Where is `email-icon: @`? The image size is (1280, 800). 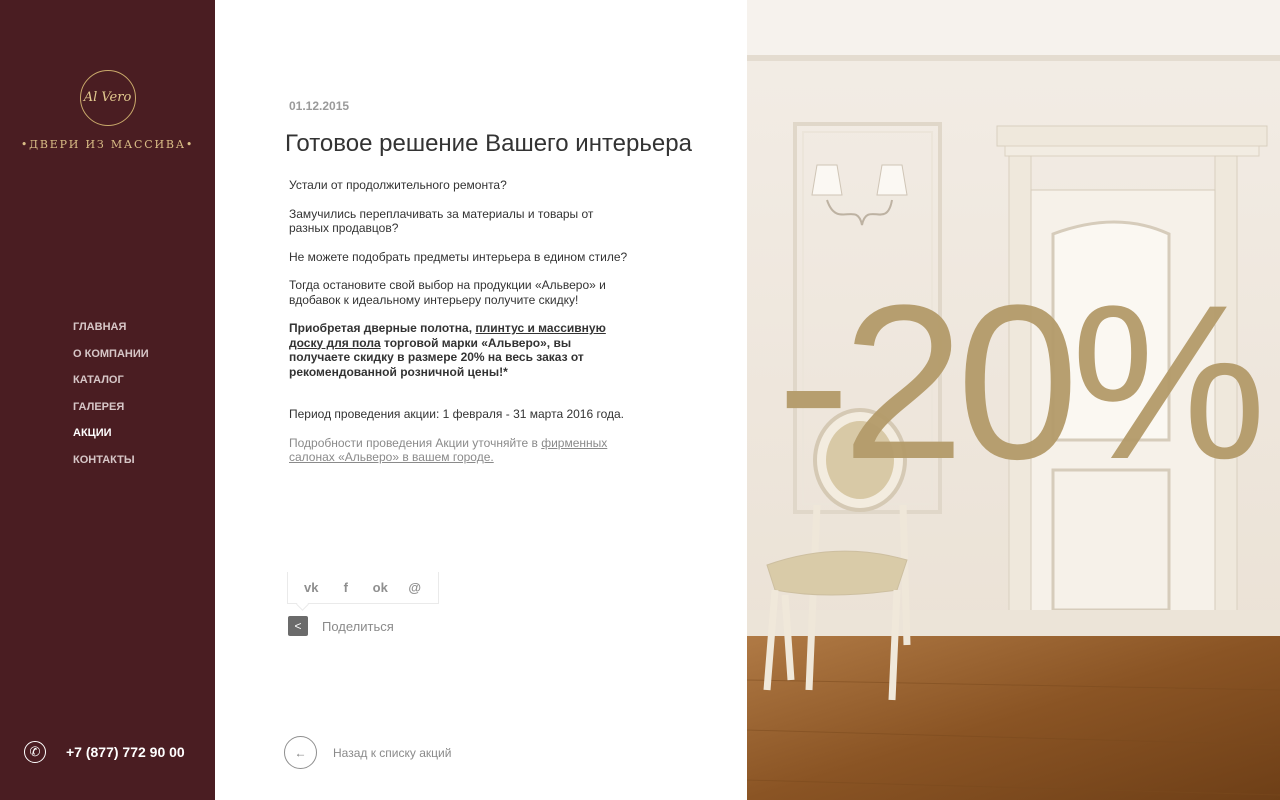
email-icon: @ is located at coordinates (415, 587).